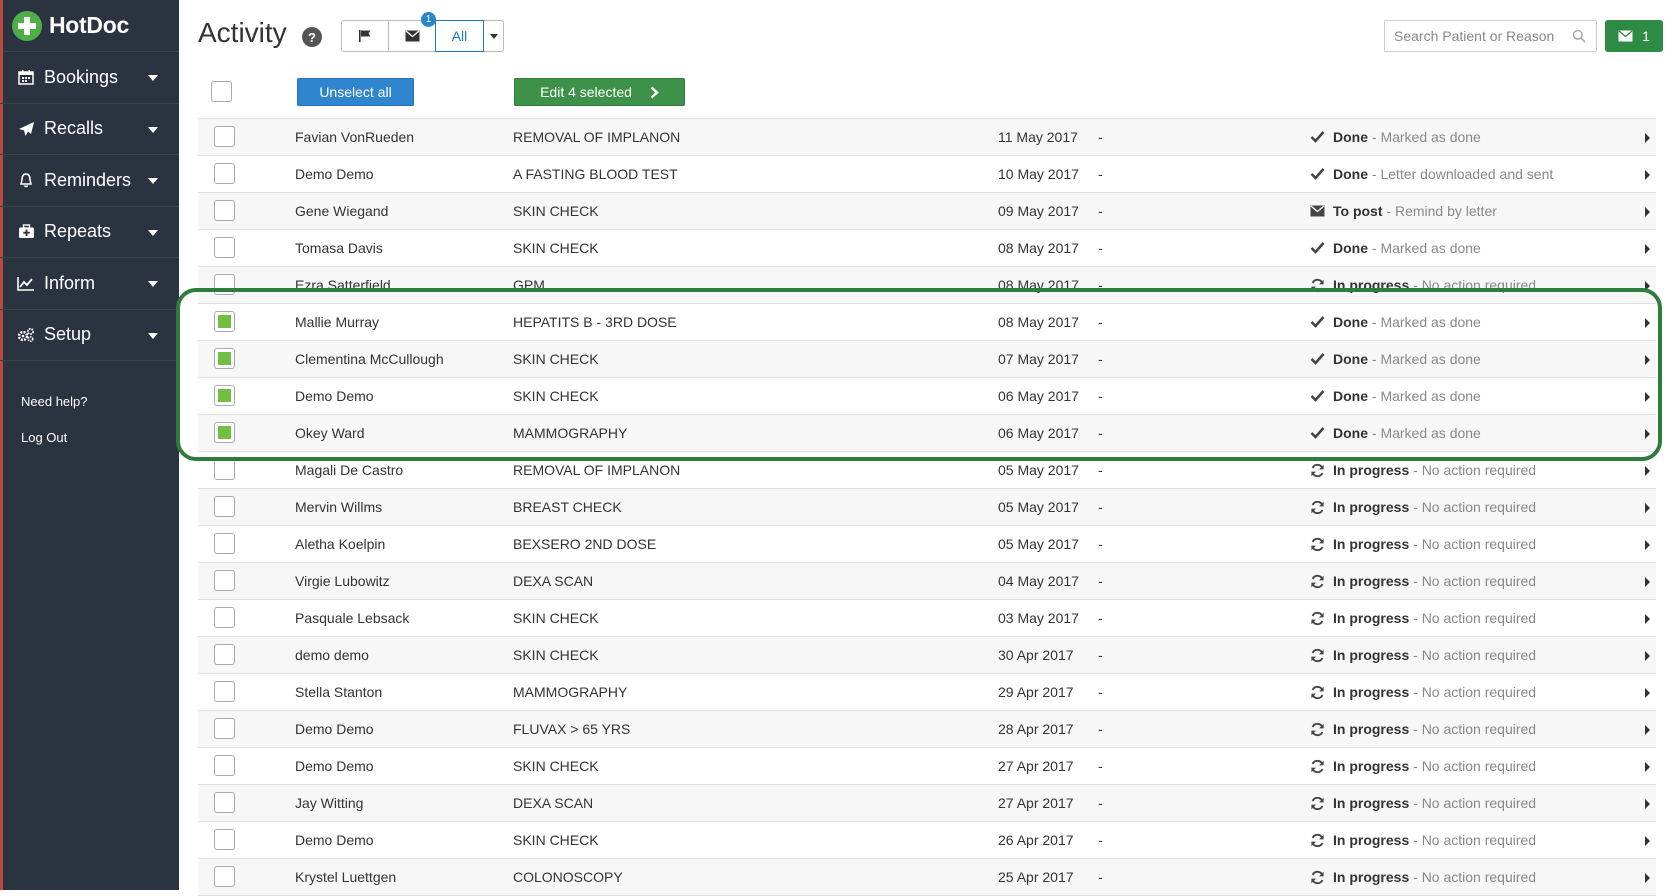 The width and height of the screenshot is (1676, 896). I want to click on filter-dropdown-button, so click(493, 36).